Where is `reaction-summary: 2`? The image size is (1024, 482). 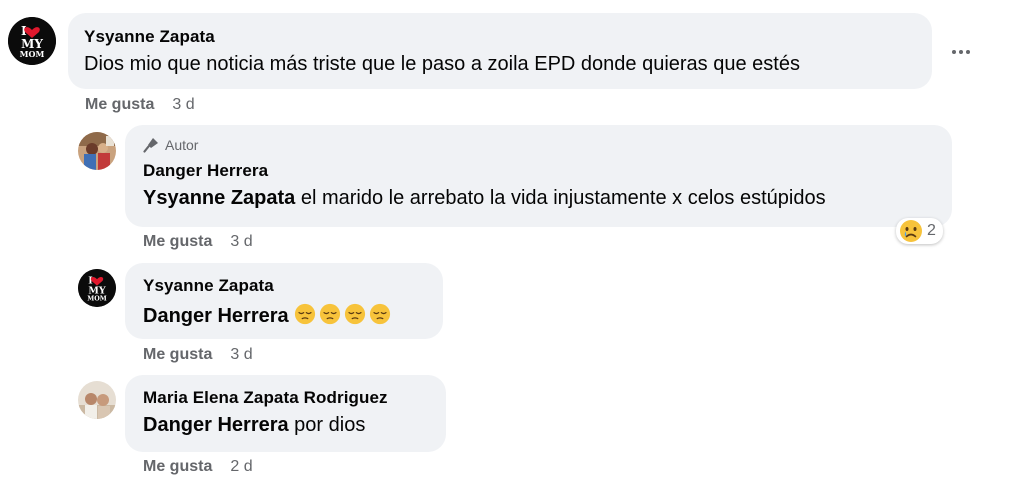
reaction-summary: 2 is located at coordinates (919, 231).